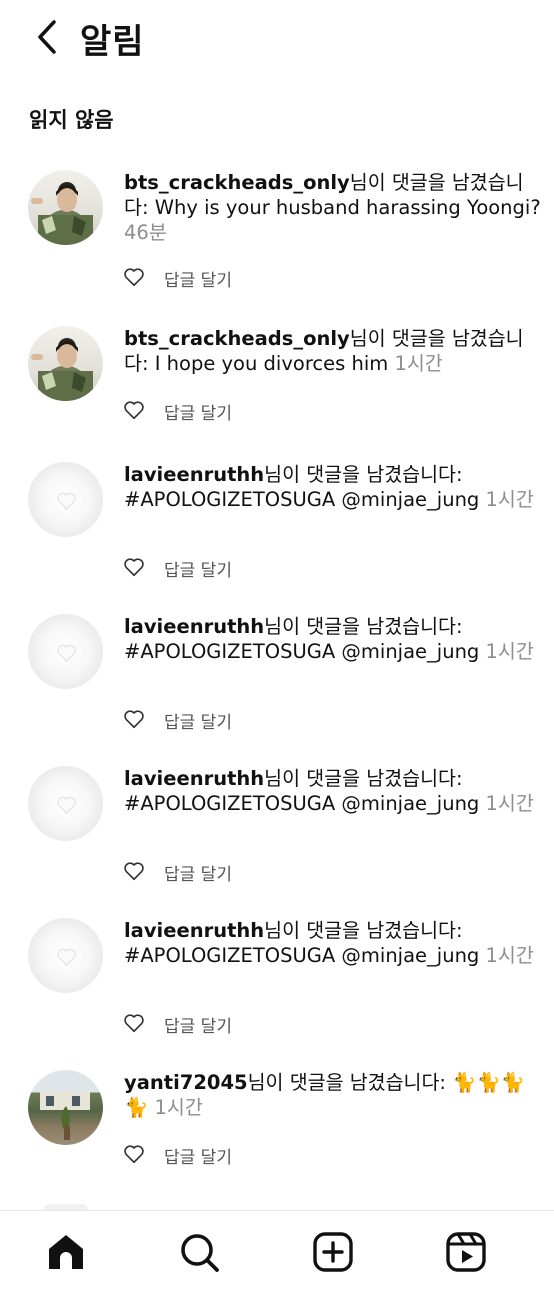 The height and width of the screenshot is (1301, 554). Describe the element at coordinates (186, 1082) in the screenshot. I see `username: yanti72045` at that location.